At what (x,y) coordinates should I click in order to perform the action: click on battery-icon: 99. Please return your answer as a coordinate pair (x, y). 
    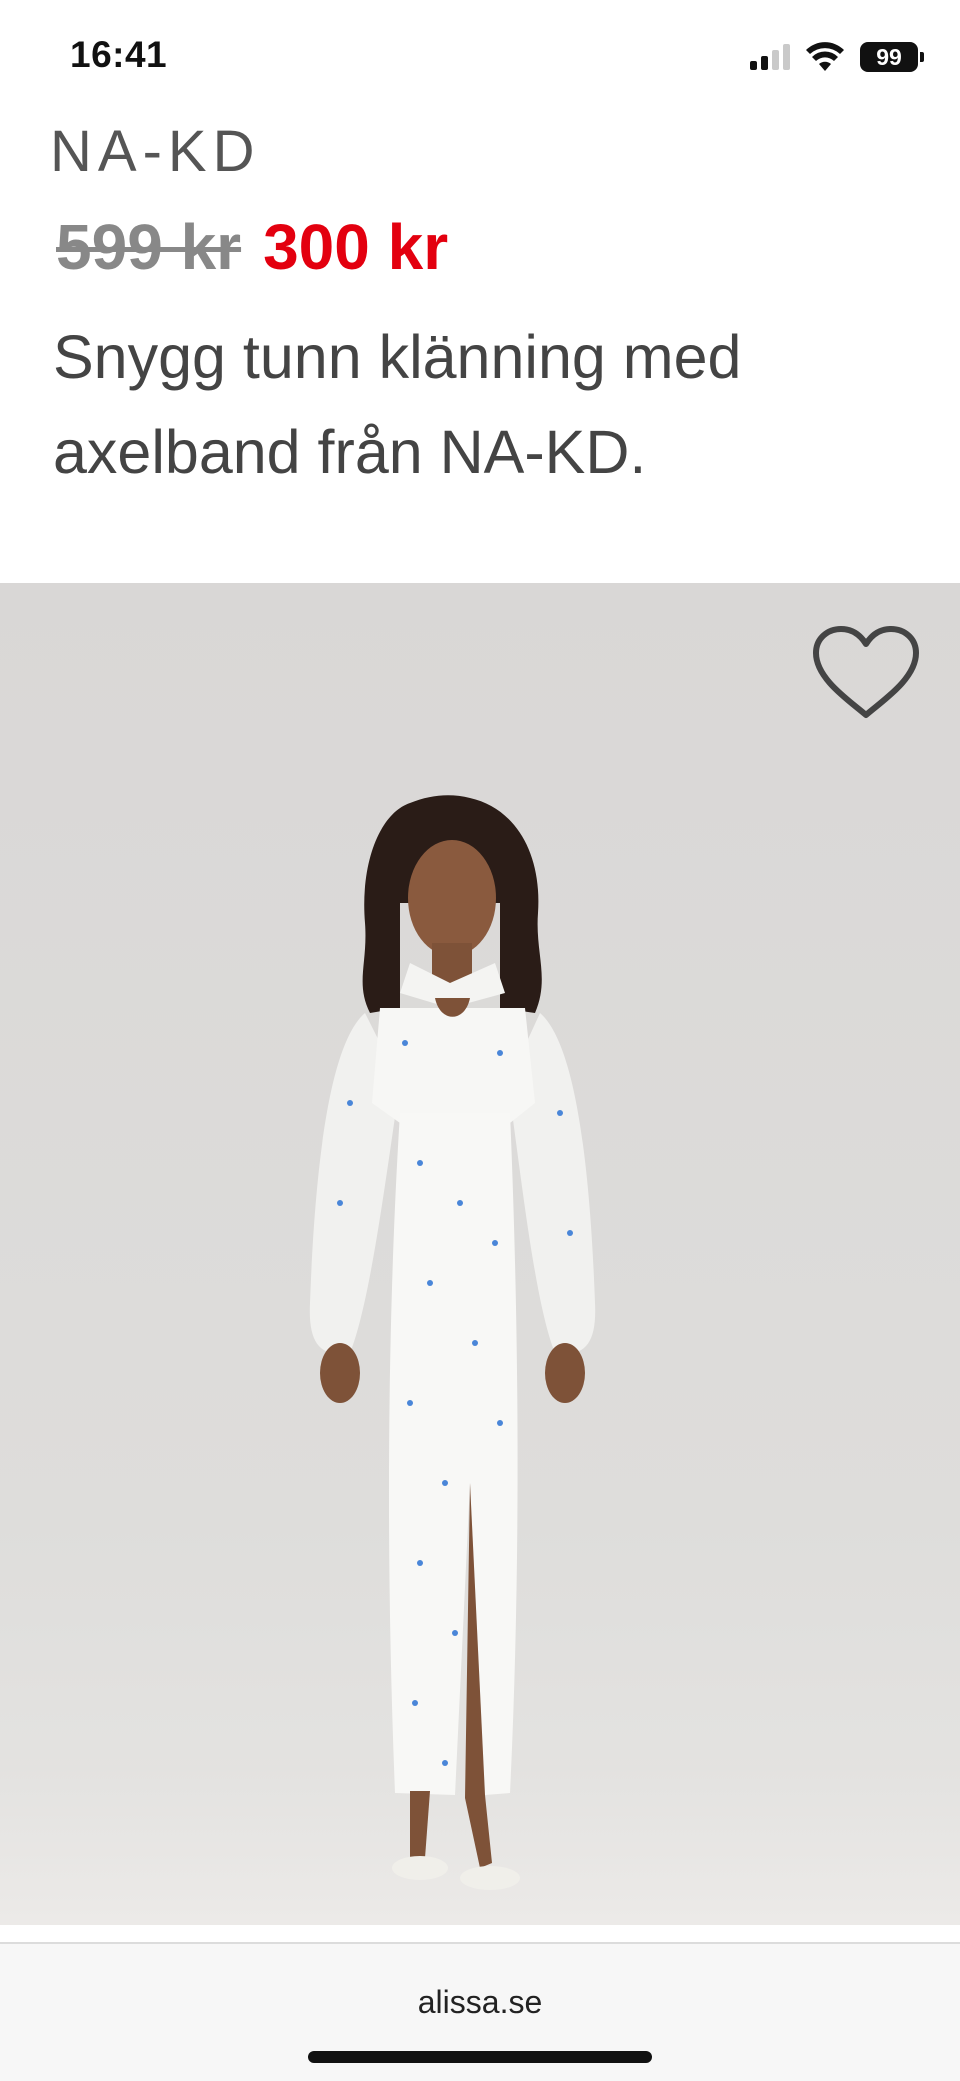
    Looking at the image, I should click on (892, 57).